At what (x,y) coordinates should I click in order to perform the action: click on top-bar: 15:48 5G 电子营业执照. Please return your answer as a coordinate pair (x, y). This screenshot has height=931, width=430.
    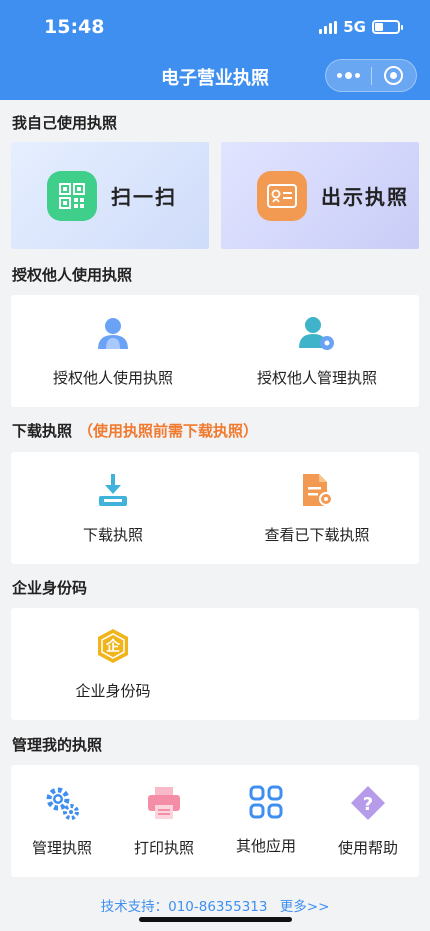
    Looking at the image, I should click on (215, 50).